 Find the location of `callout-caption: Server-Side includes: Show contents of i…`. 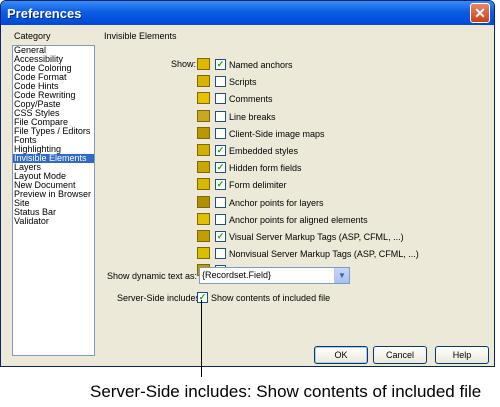

callout-caption: Server-Side includes: Show contents of i… is located at coordinates (286, 391).